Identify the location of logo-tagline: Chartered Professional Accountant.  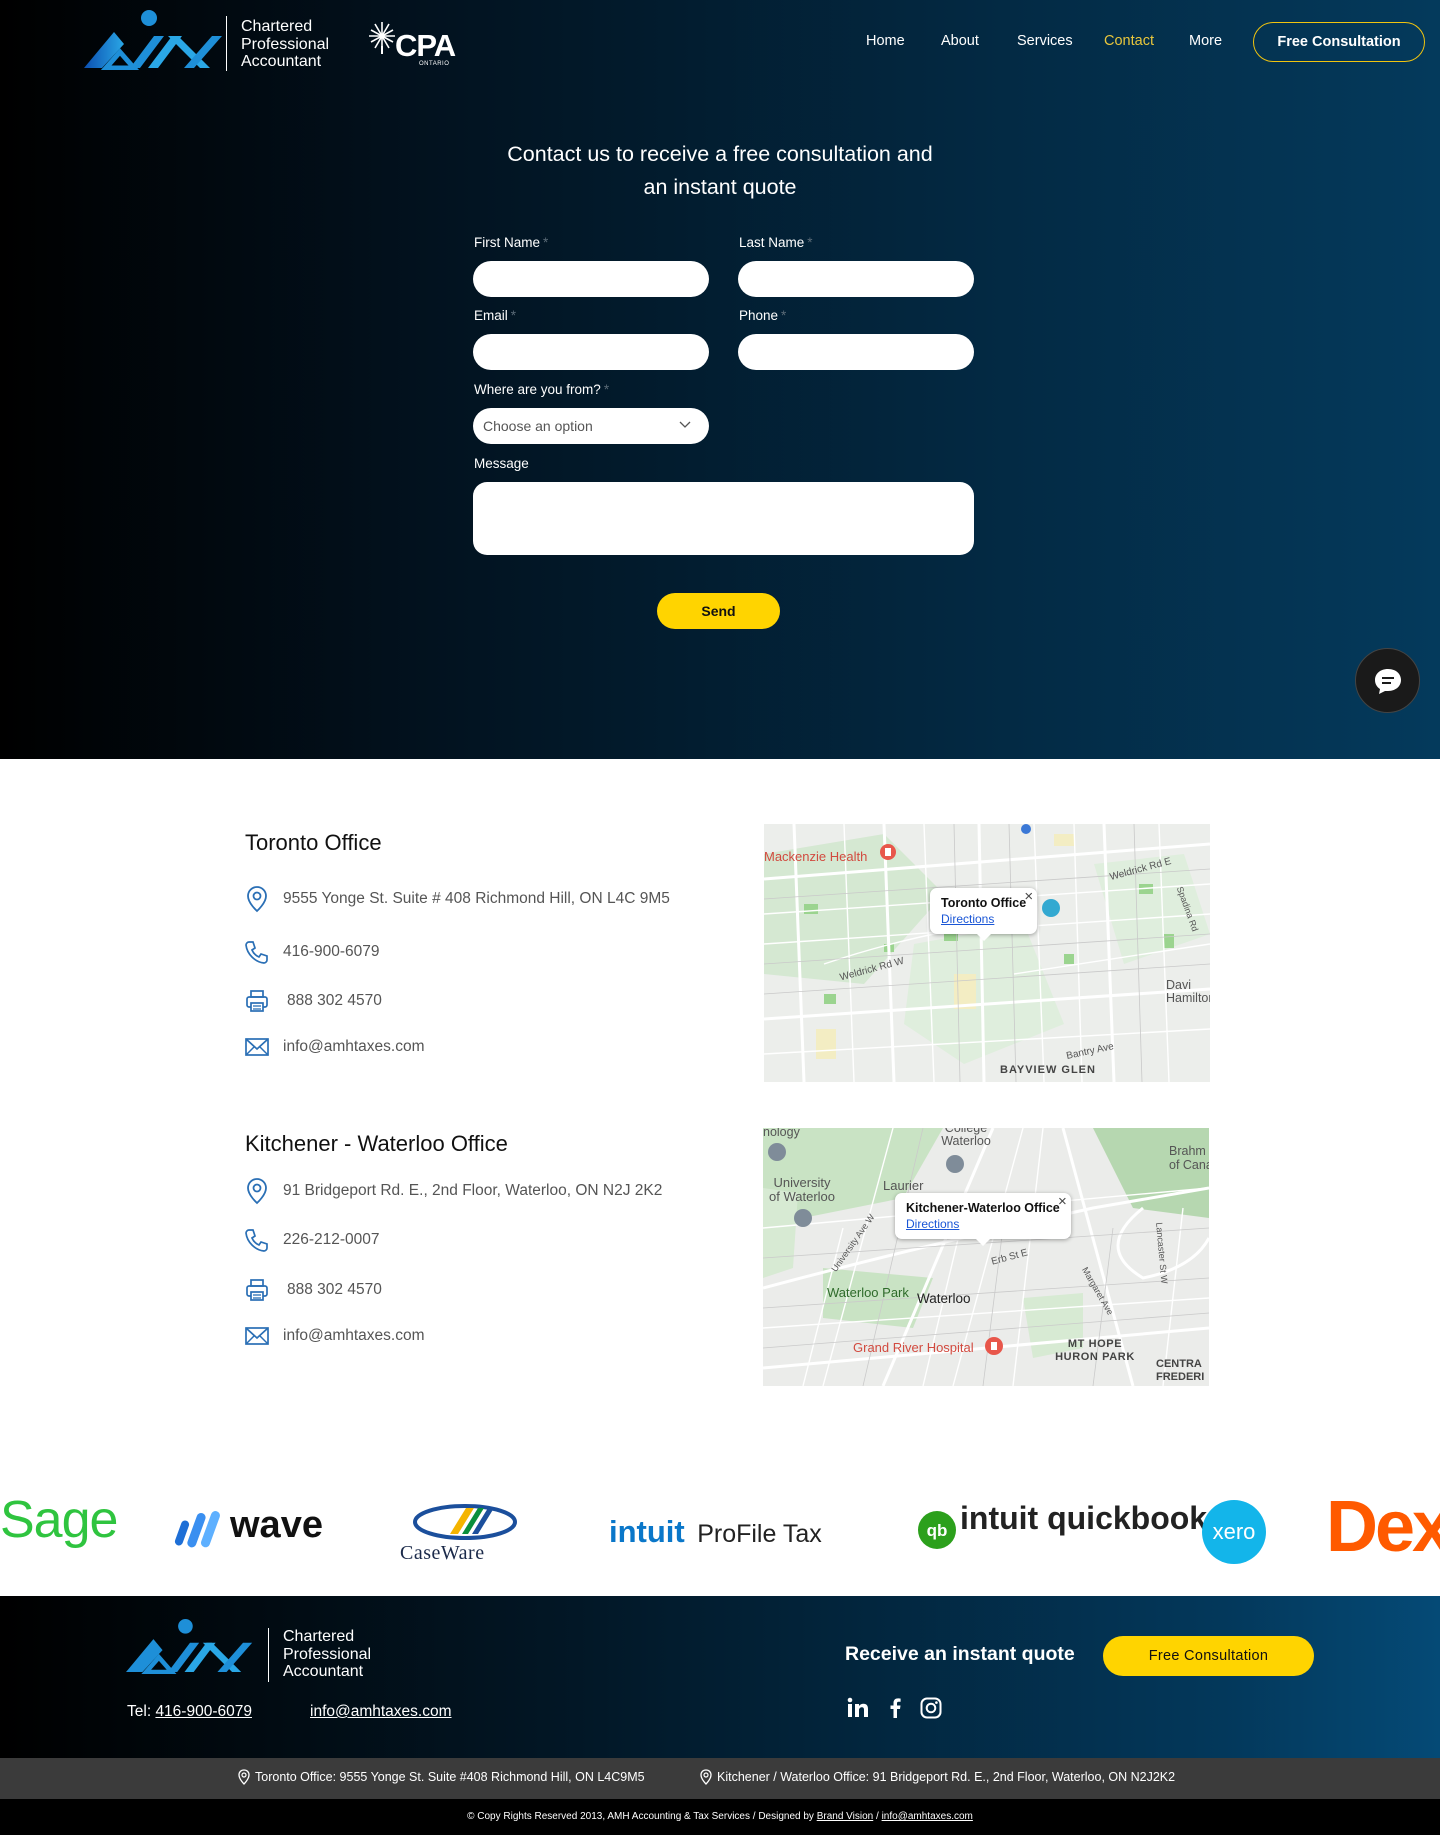
(285, 44).